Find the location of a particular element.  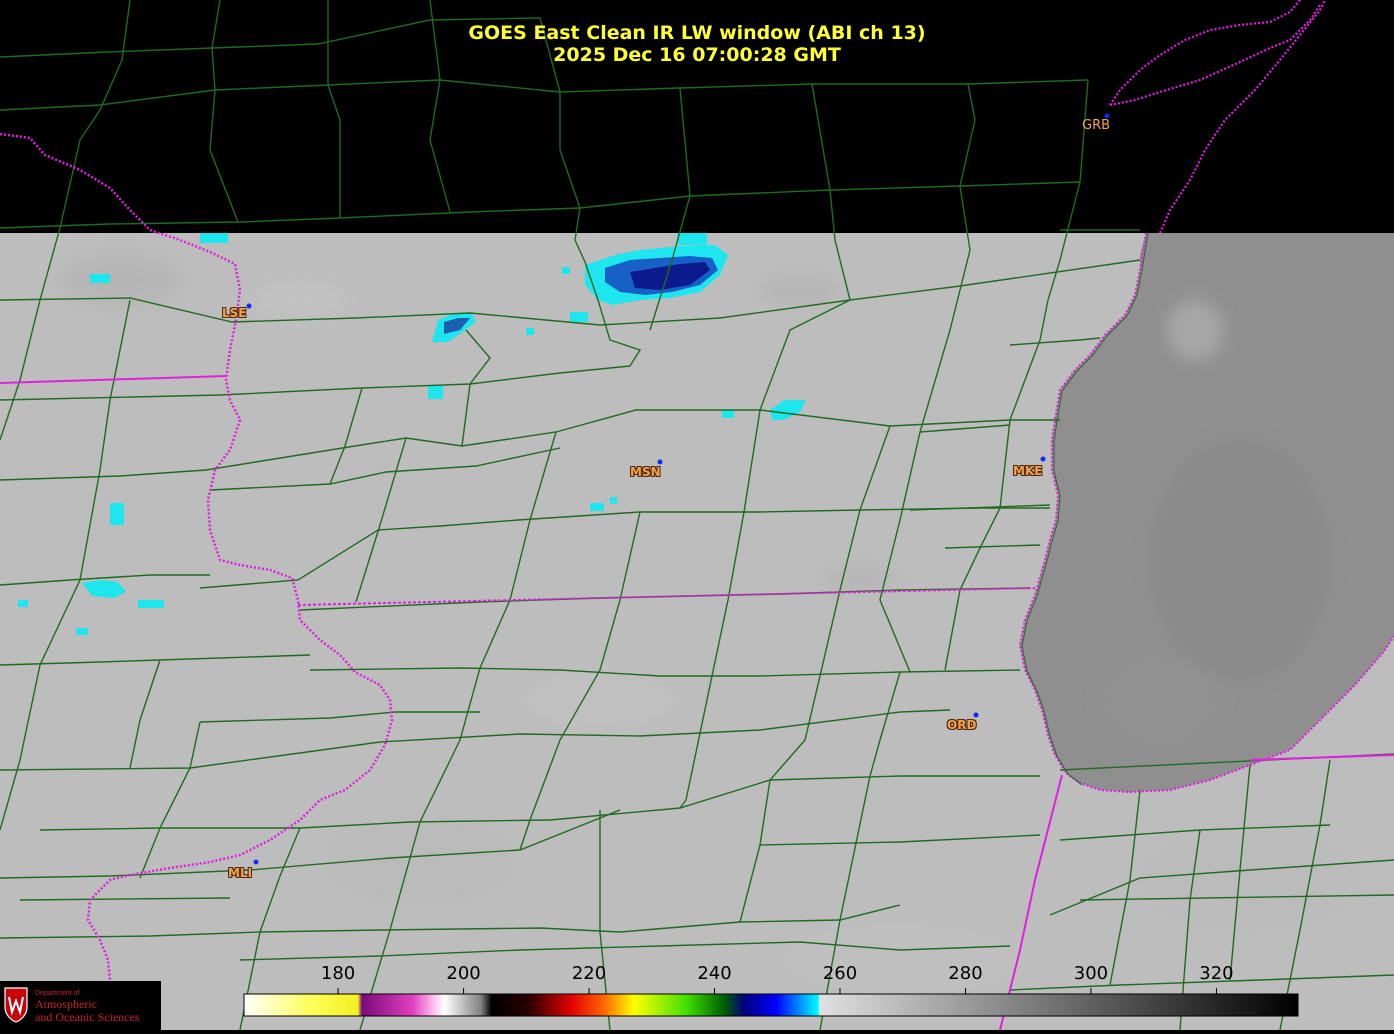

city-label-mli: MLI is located at coordinates (240, 873).